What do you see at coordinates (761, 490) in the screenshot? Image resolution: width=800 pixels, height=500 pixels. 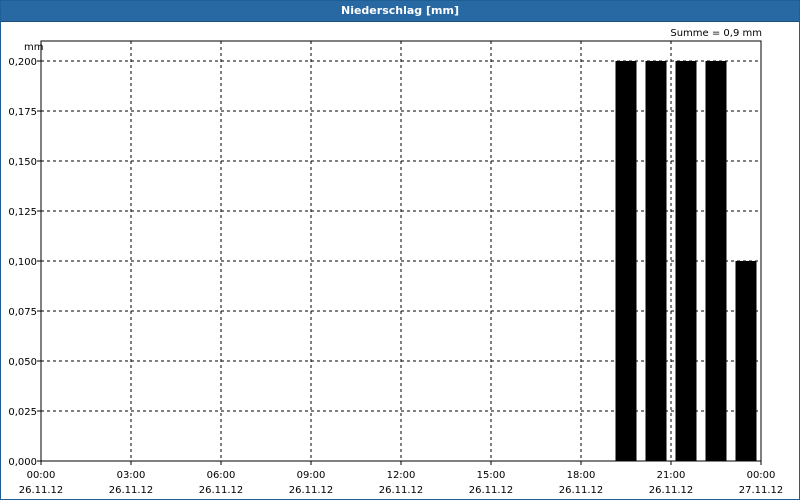 I see `x-tick-date-label: 27.11.12` at bounding box center [761, 490].